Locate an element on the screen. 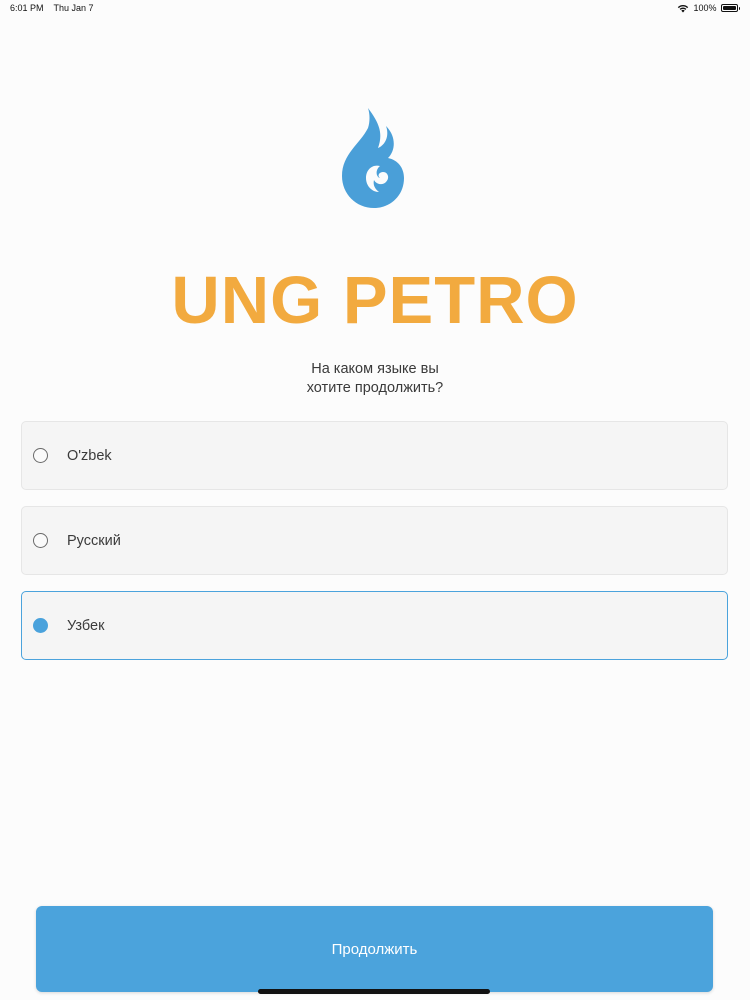  language-option-uzbek-cyrillic: Узбек is located at coordinates (374, 625).